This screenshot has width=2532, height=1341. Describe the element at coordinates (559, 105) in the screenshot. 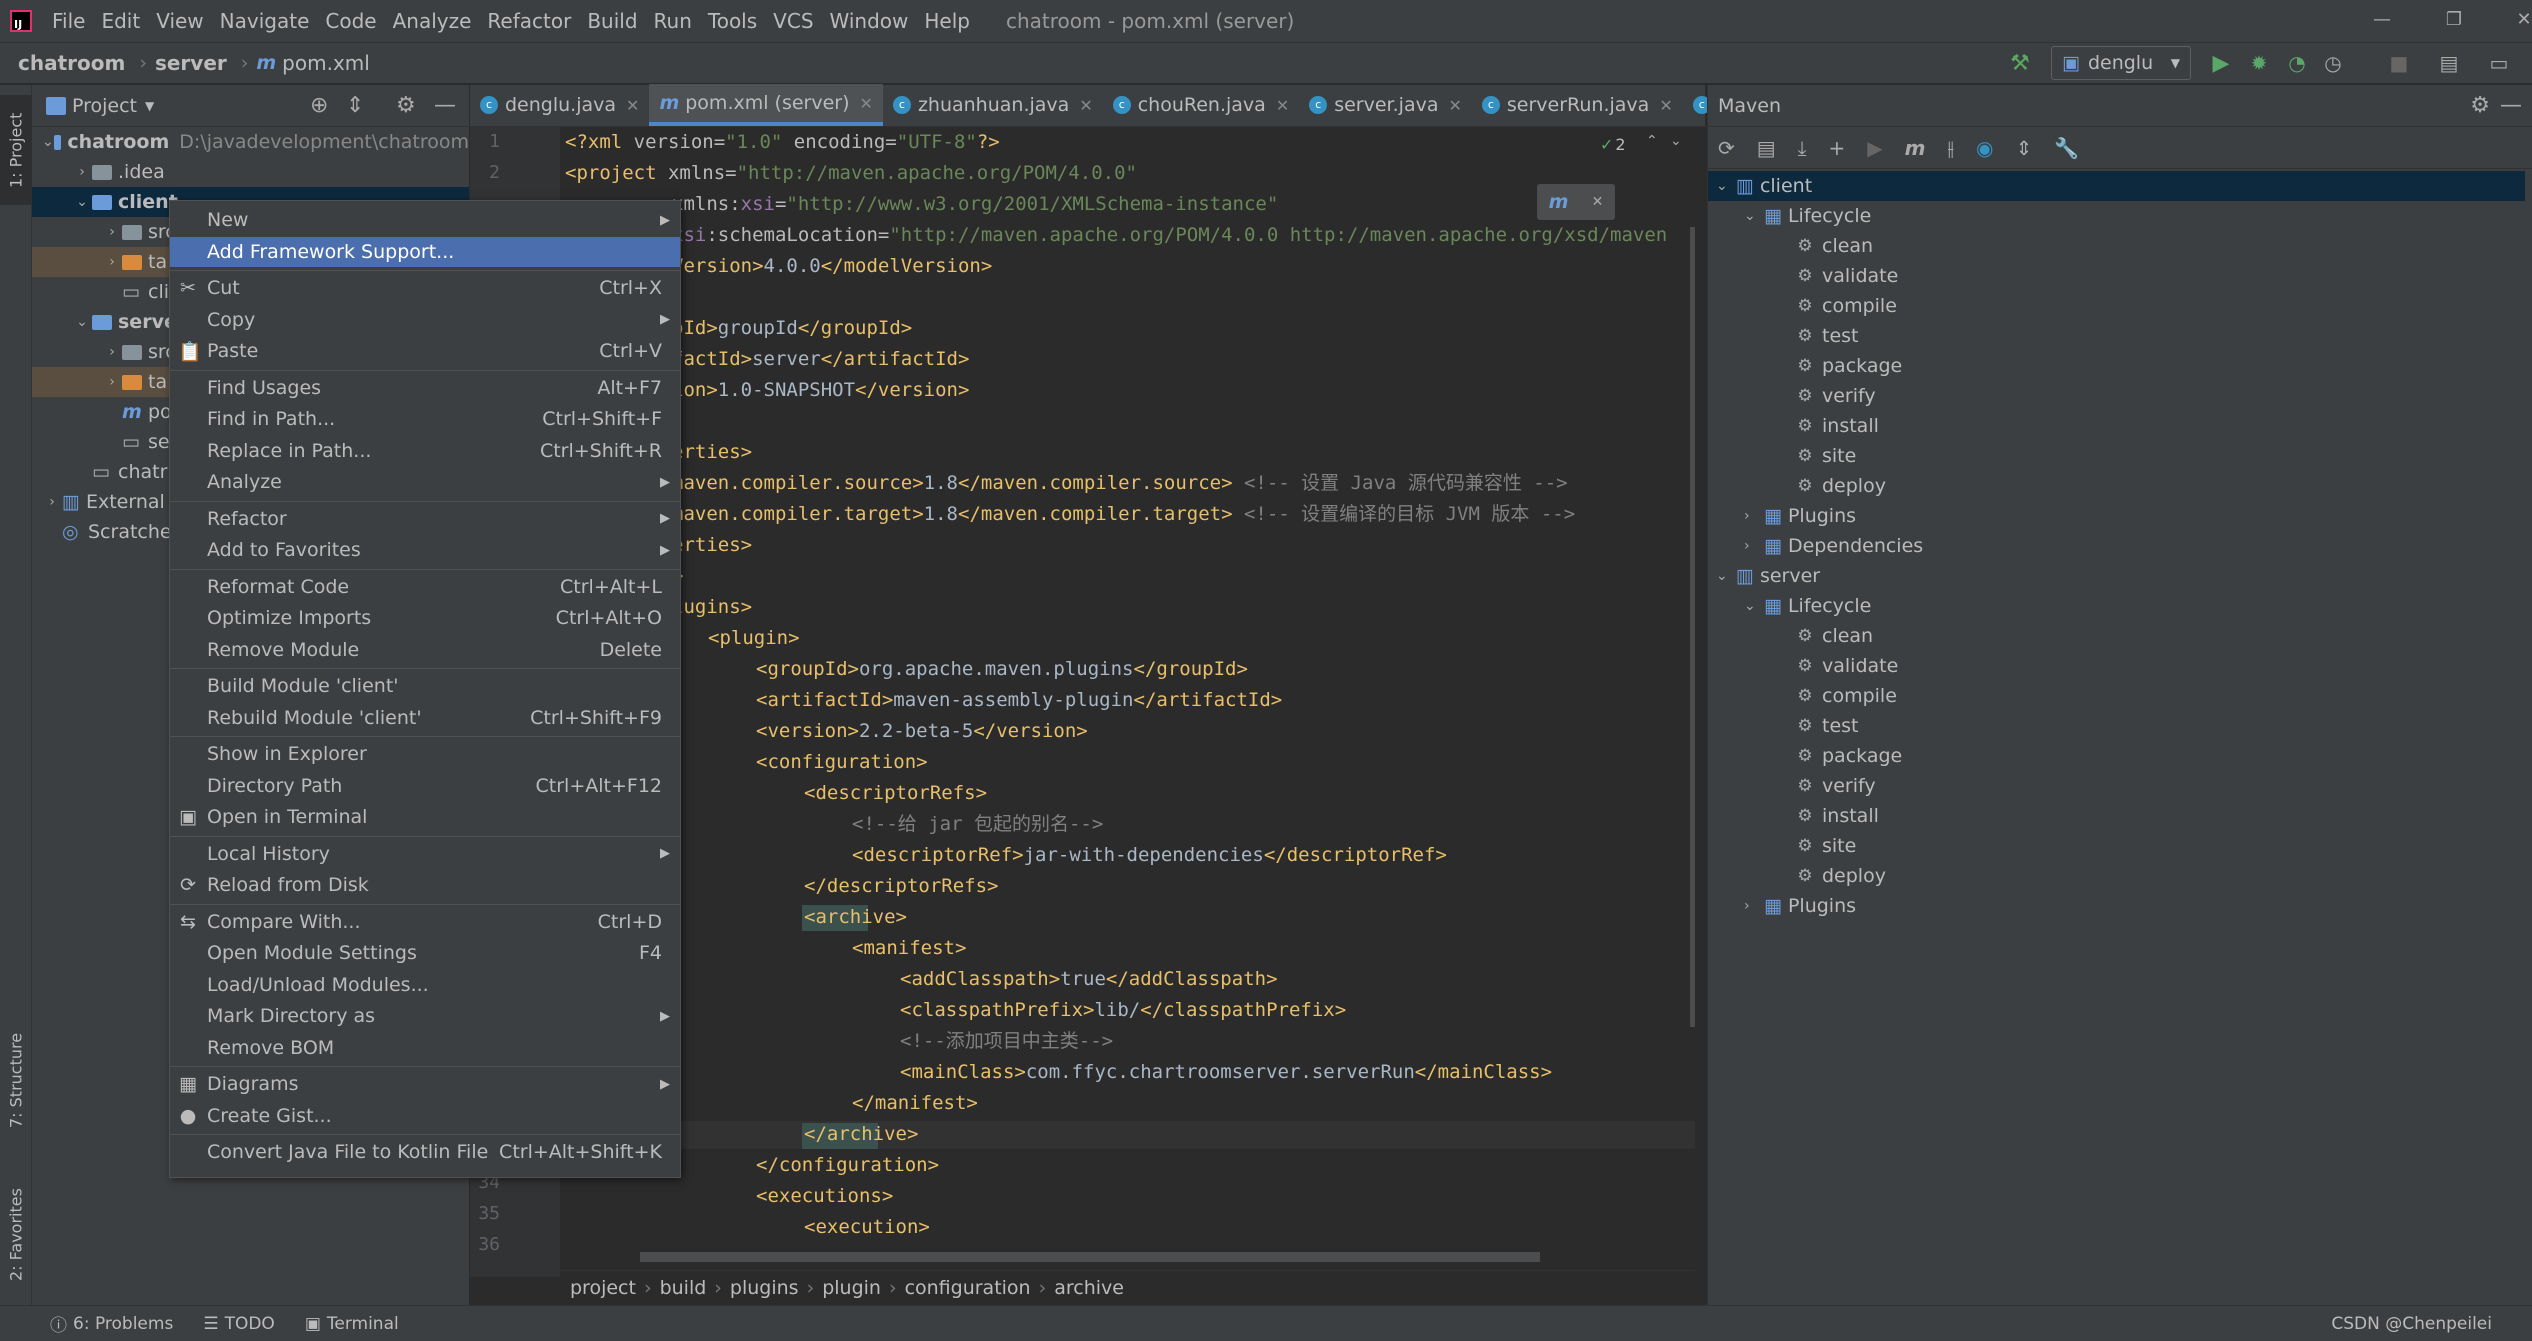

I see `tab-denglu: c denglu.java ✕` at that location.